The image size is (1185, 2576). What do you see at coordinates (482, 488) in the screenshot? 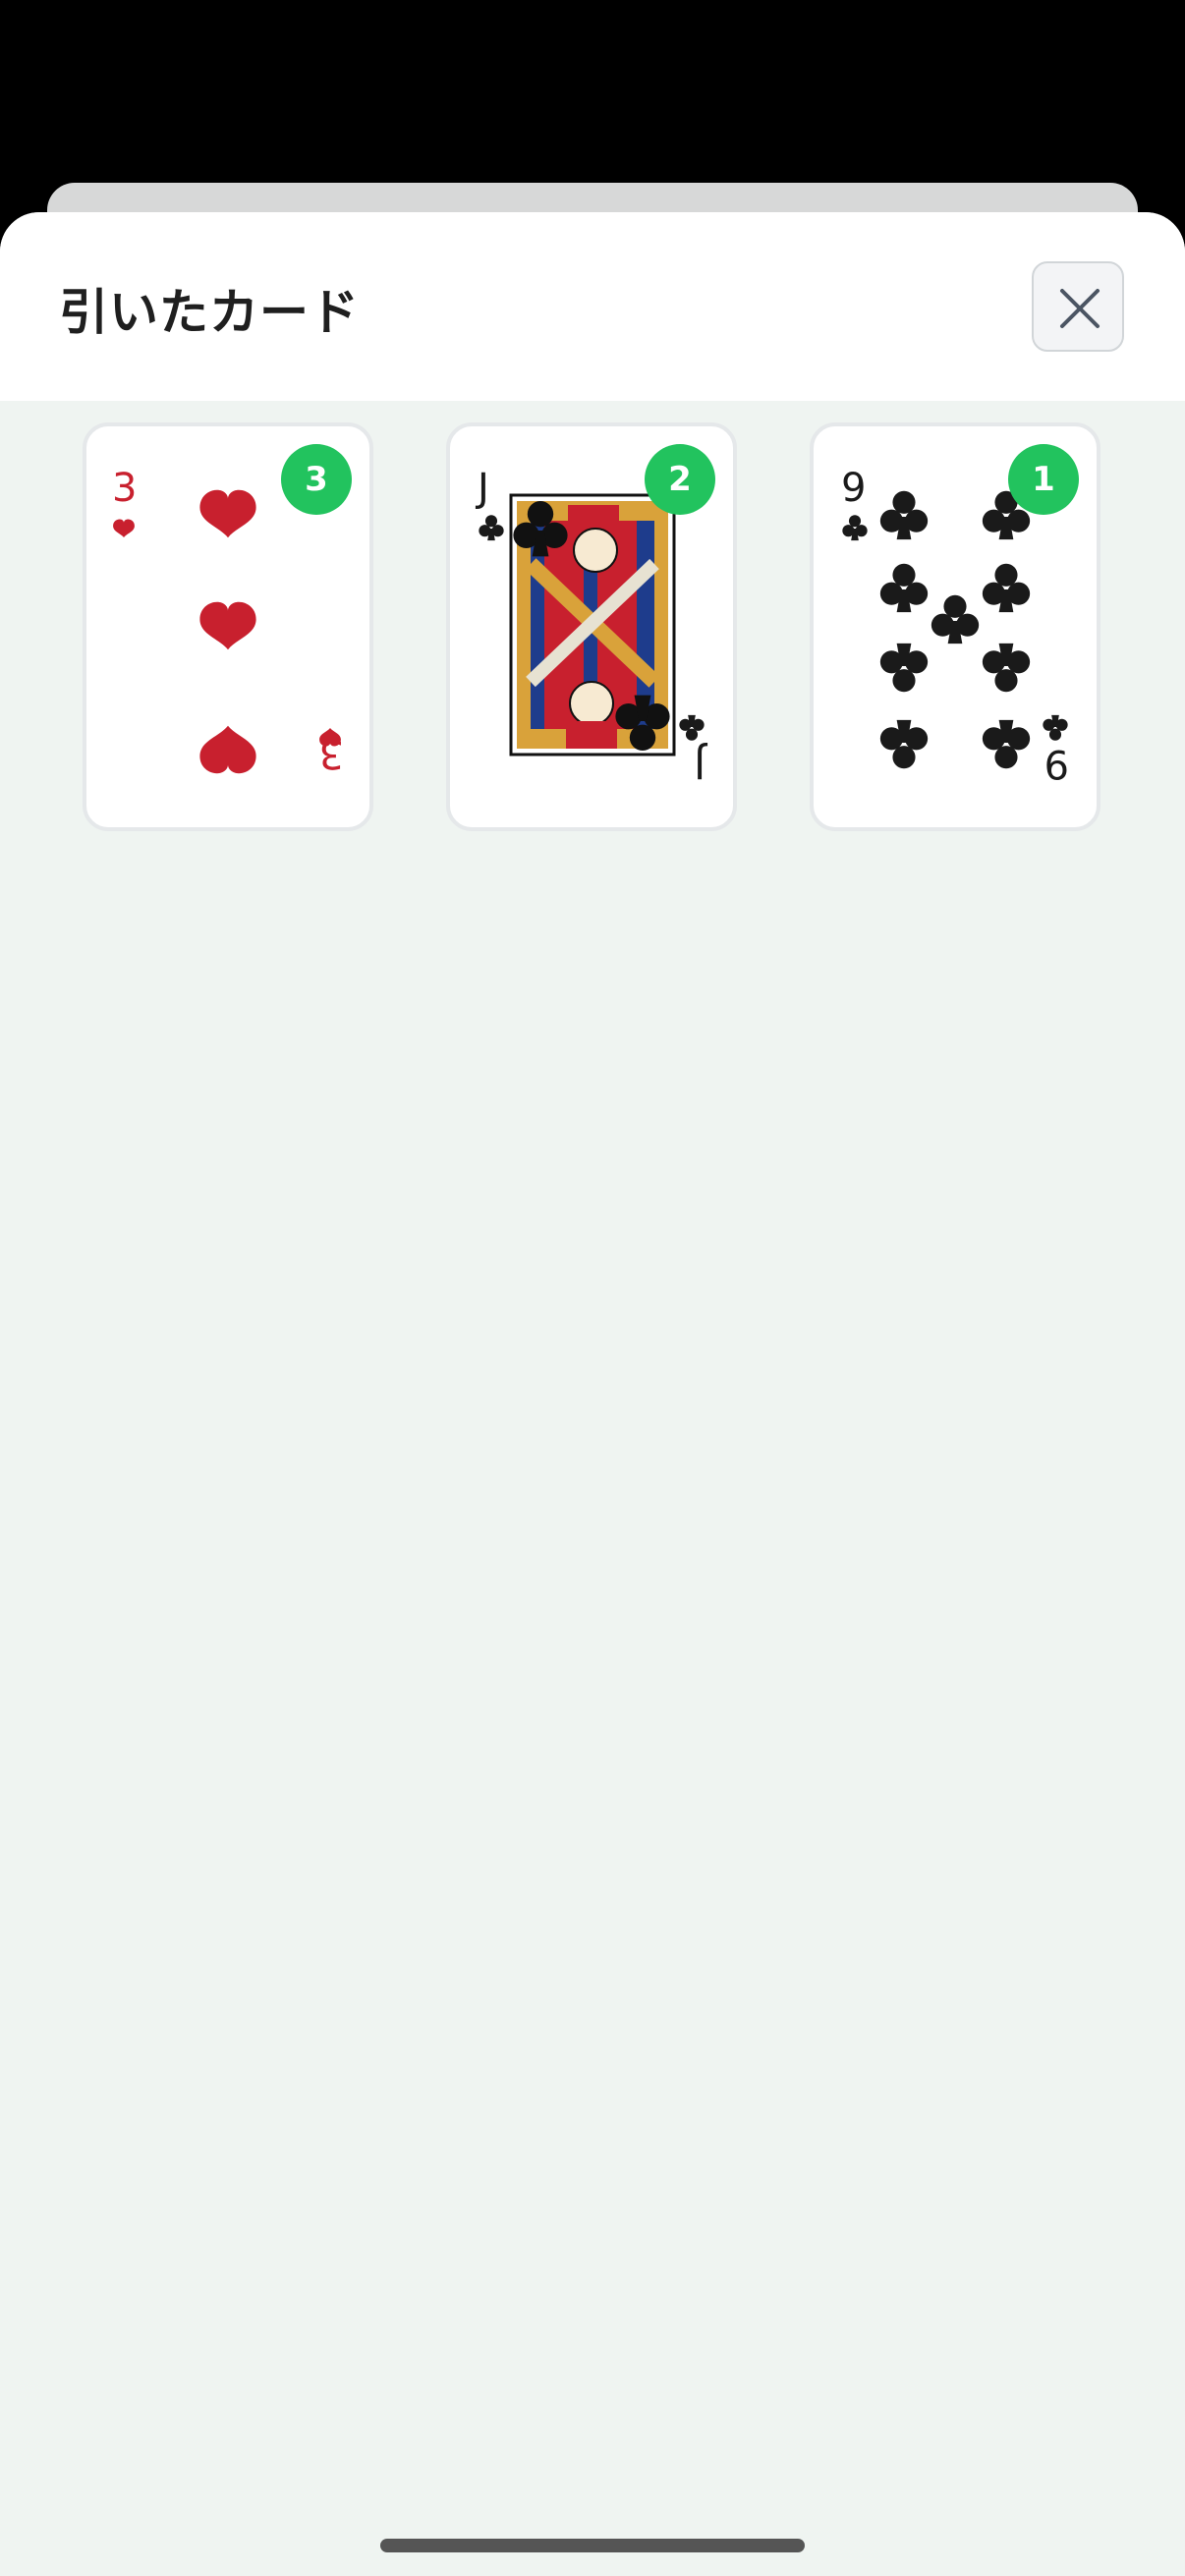
I see `card-rank: J` at bounding box center [482, 488].